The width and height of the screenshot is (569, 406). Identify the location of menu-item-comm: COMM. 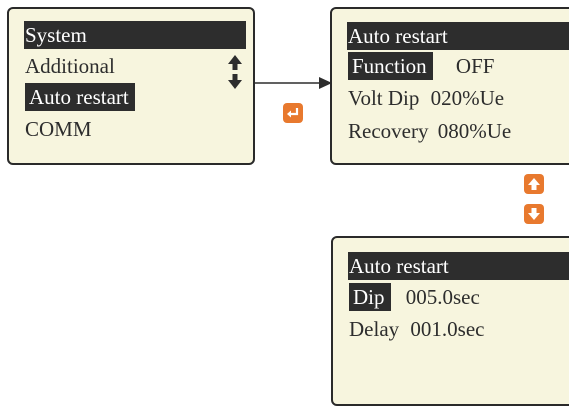
(58, 129).